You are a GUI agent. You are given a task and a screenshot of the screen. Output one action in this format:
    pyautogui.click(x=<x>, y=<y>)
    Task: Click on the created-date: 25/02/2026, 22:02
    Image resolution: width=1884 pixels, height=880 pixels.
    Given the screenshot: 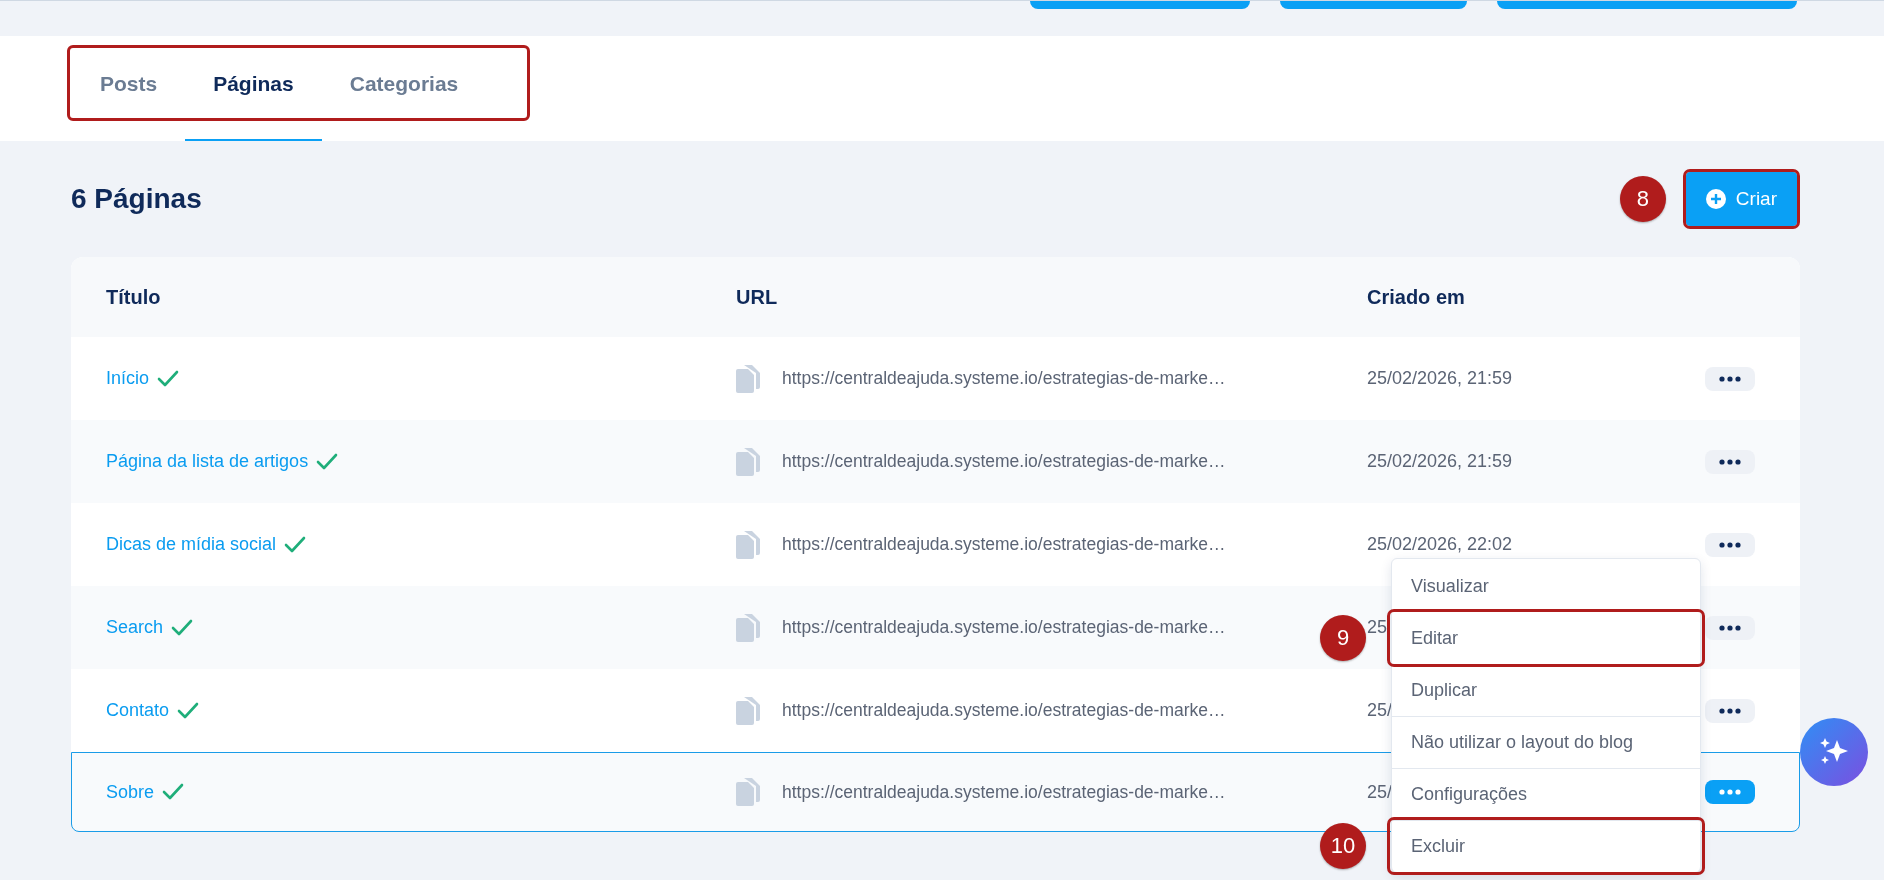 What is the action you would take?
    pyautogui.click(x=1440, y=544)
    